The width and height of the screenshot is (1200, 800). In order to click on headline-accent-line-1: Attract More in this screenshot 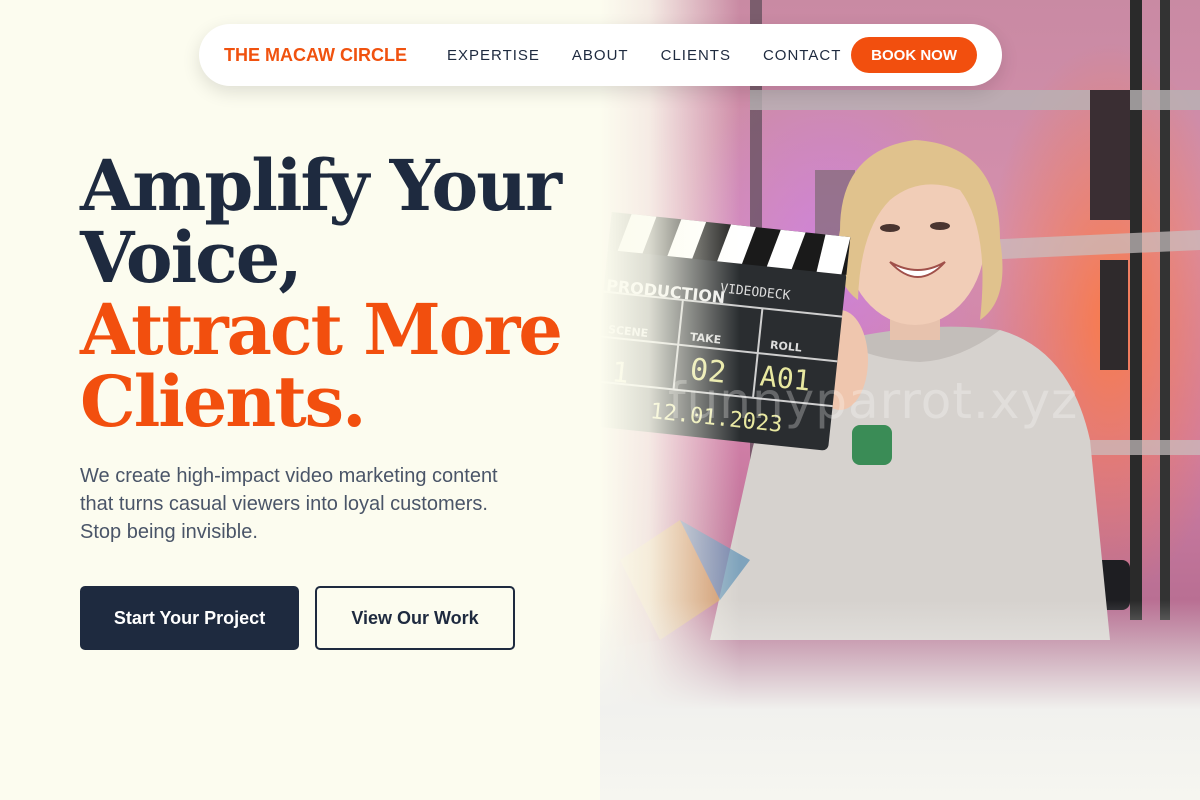, I will do `click(321, 329)`.